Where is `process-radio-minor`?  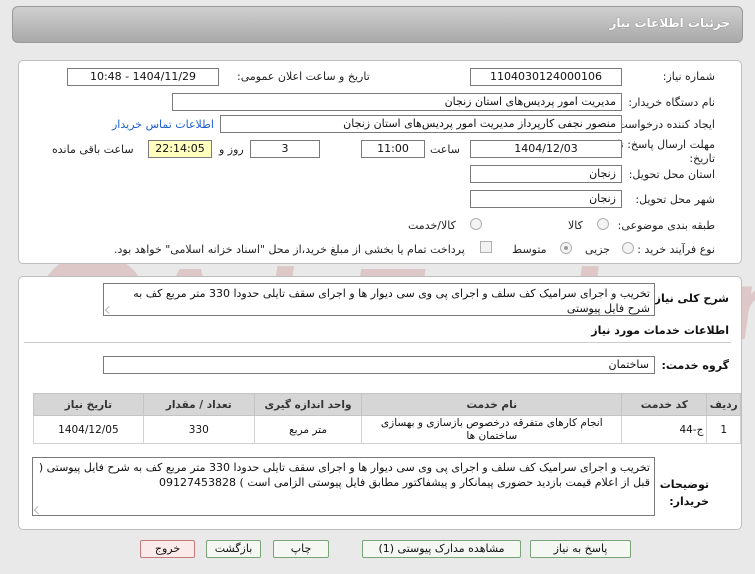 process-radio-minor is located at coordinates (628, 248).